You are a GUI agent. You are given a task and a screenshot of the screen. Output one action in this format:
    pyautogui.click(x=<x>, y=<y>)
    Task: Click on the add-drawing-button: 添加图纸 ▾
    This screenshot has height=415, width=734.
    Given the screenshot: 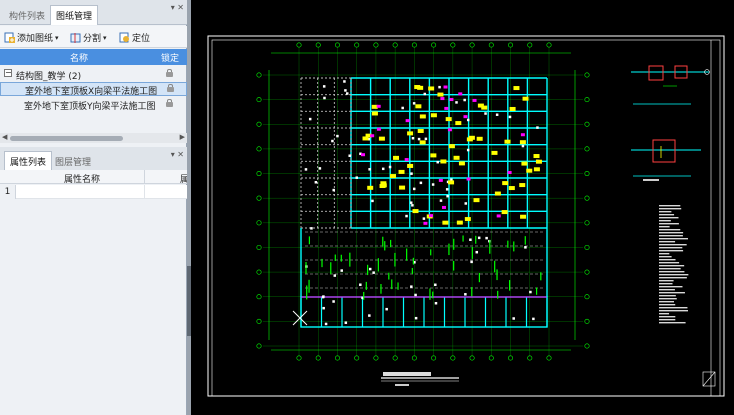 What is the action you would take?
    pyautogui.click(x=31, y=37)
    